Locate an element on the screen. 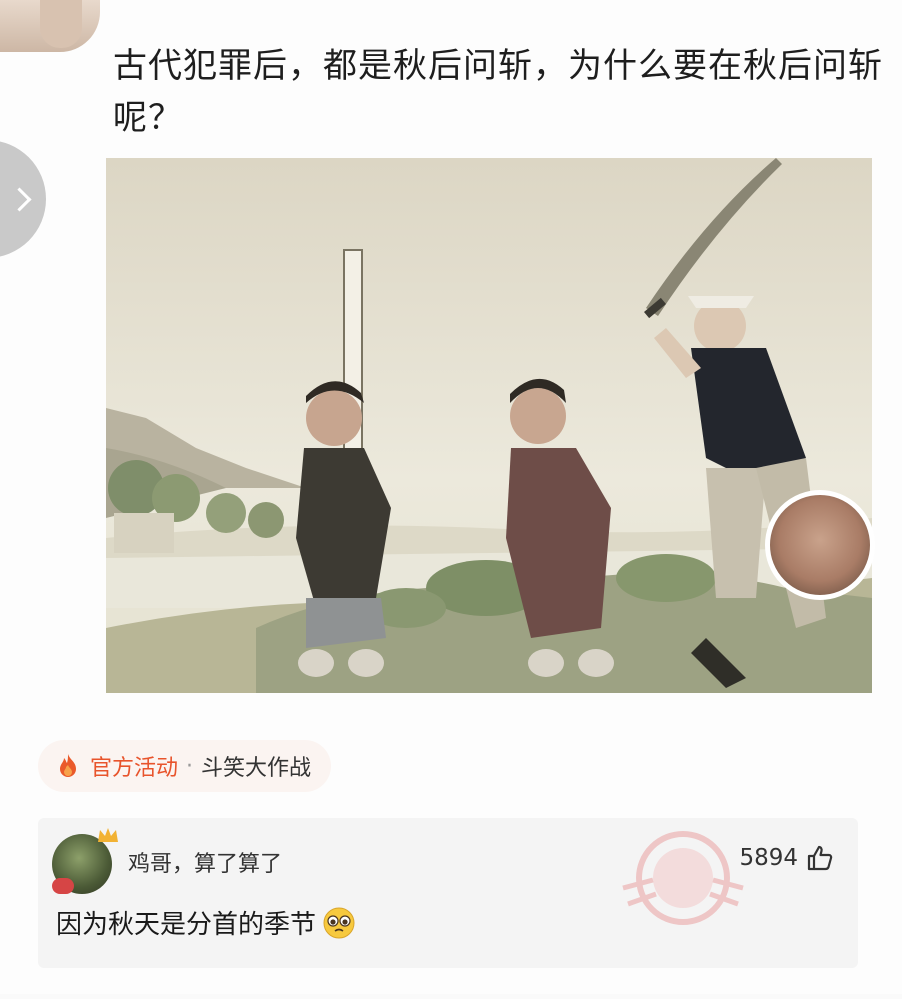  user-level-badge is located at coordinates (63, 886).